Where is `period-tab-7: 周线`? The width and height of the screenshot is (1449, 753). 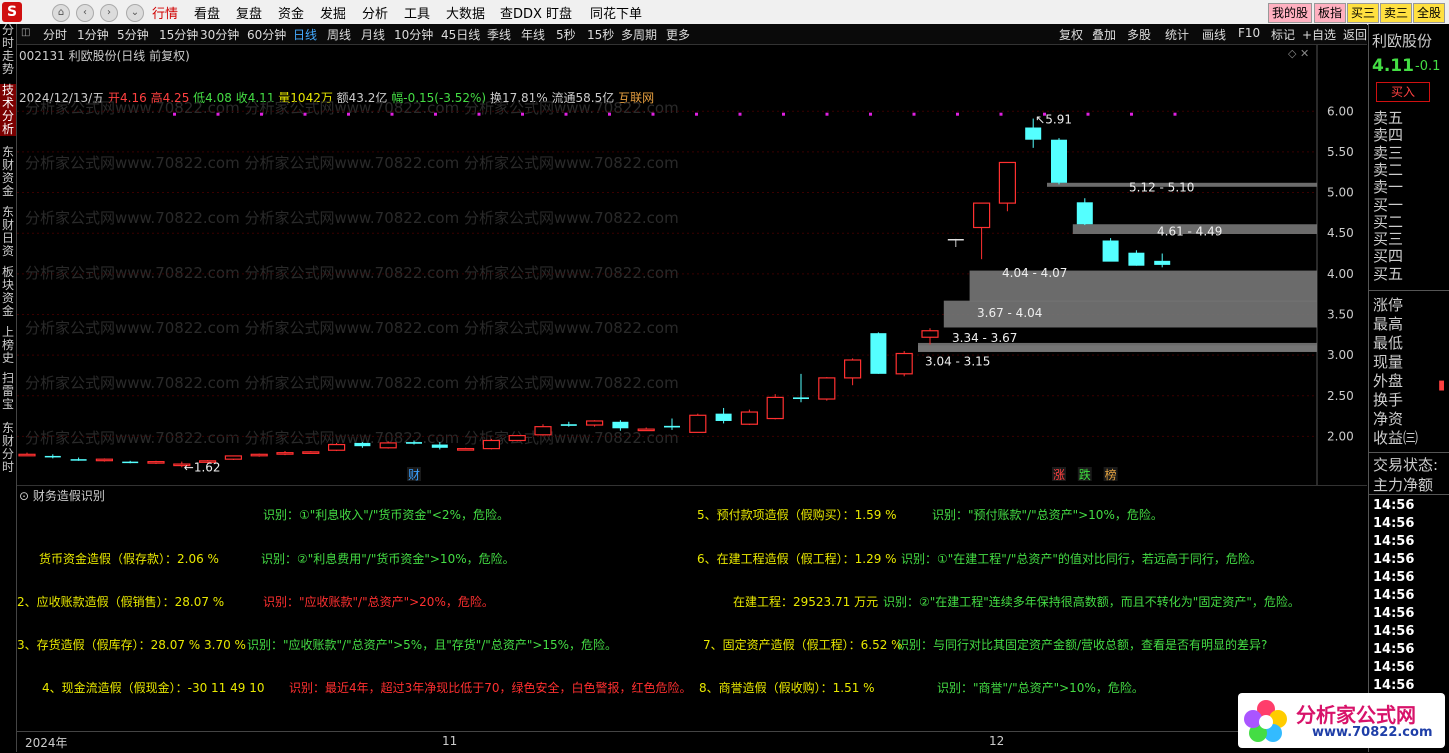
period-tab-7: 周线 is located at coordinates (339, 34).